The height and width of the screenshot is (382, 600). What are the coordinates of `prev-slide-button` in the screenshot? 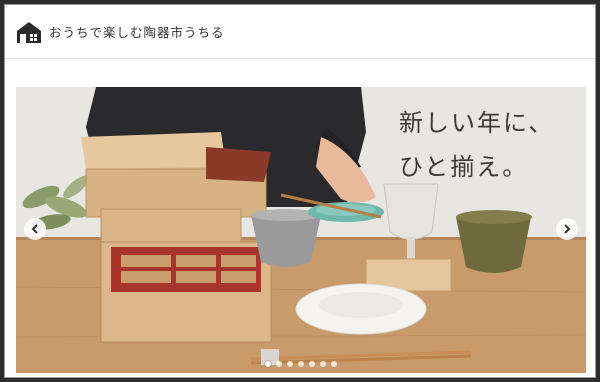 It's located at (35, 229).